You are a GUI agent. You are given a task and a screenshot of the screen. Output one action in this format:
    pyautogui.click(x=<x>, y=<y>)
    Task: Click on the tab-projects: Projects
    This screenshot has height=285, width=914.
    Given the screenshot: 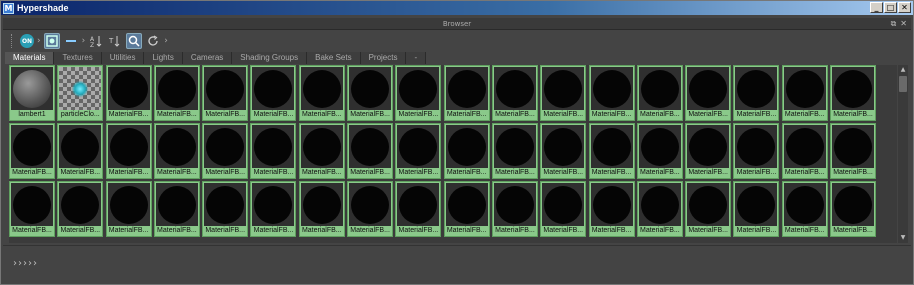 What is the action you would take?
    pyautogui.click(x=383, y=58)
    